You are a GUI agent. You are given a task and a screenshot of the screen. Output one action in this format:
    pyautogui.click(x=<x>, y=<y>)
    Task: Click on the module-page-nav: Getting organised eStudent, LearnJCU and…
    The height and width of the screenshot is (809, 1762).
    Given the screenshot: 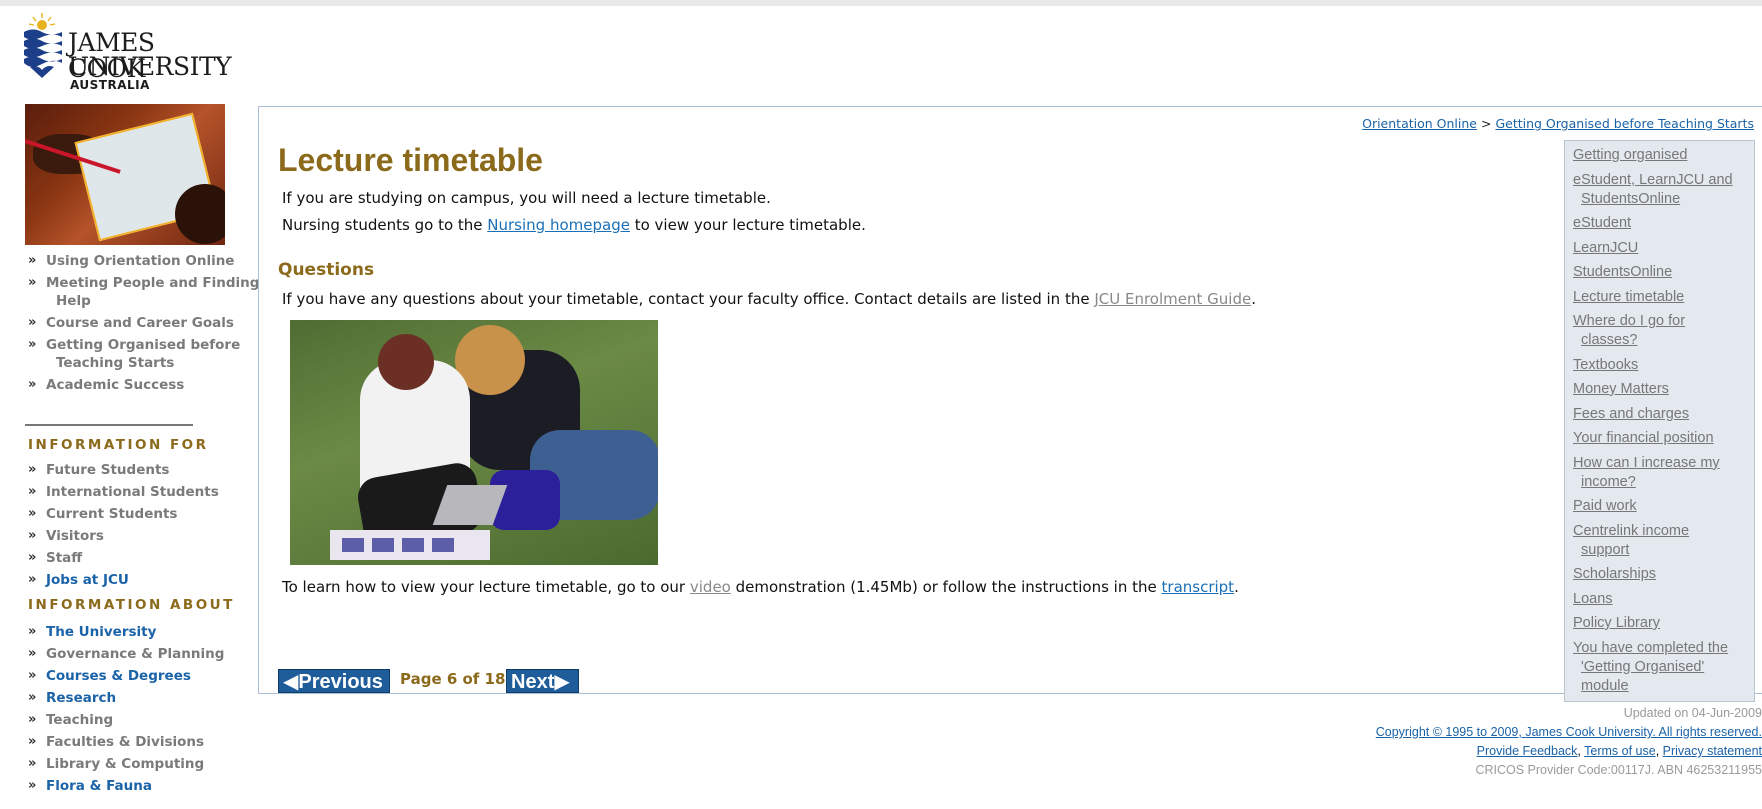 What is the action you would take?
    pyautogui.click(x=1659, y=421)
    